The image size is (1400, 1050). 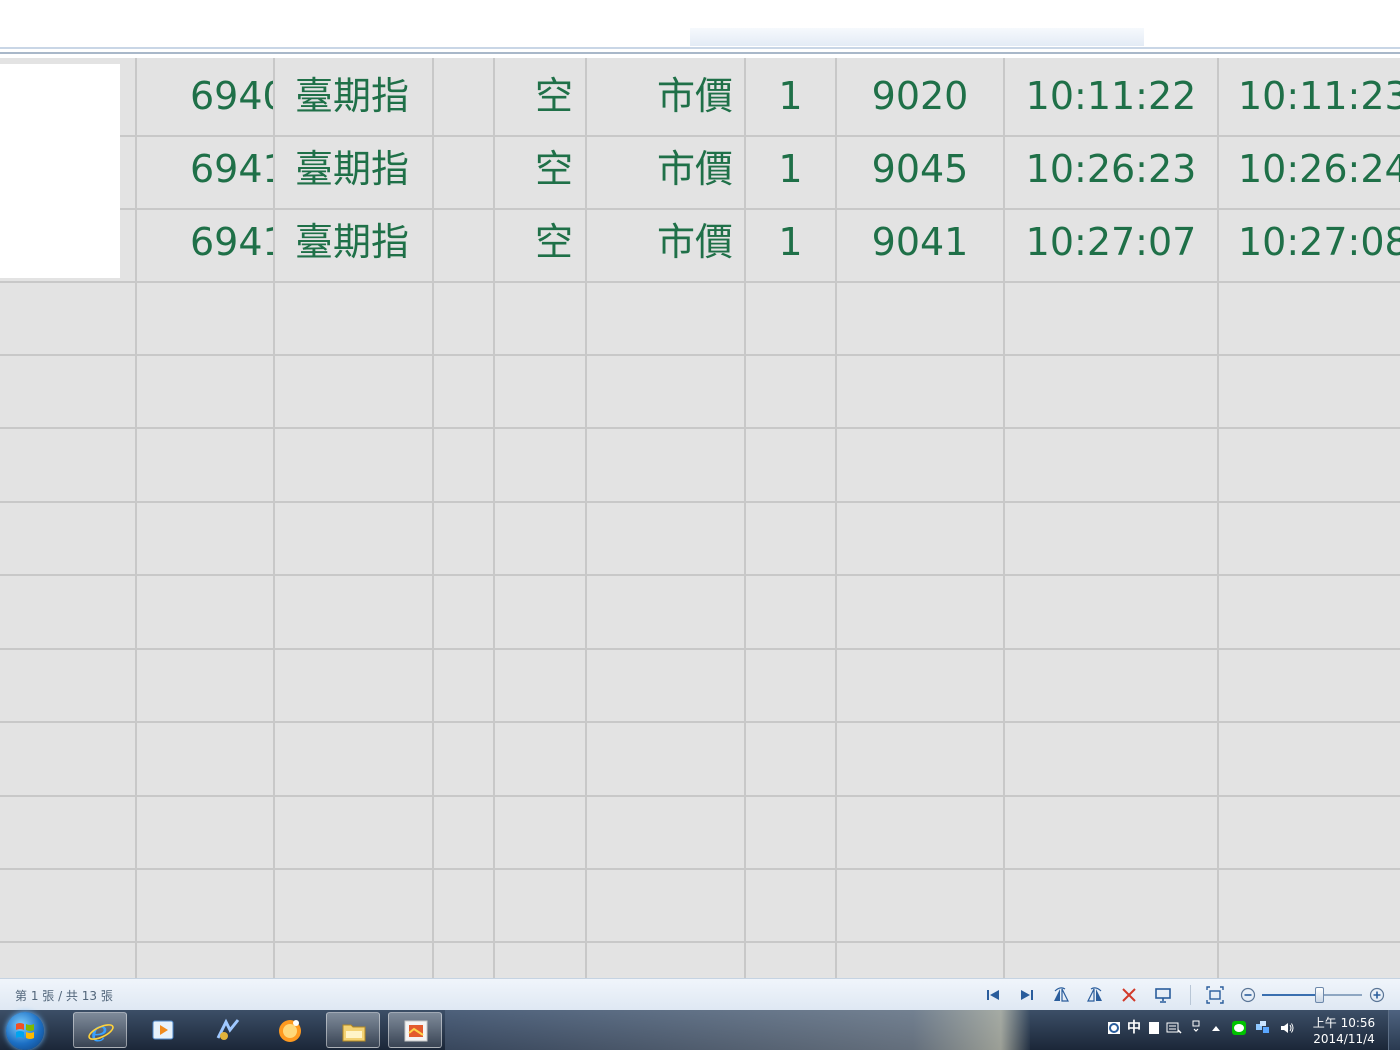 I want to click on taskbar-app-trading, so click(x=228, y=1030).